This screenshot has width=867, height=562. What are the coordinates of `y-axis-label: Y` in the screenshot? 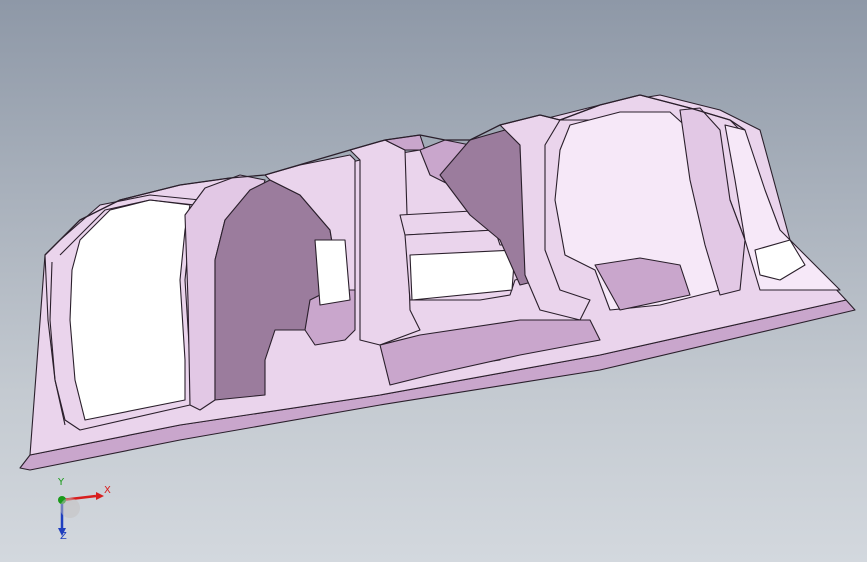 It's located at (61, 482).